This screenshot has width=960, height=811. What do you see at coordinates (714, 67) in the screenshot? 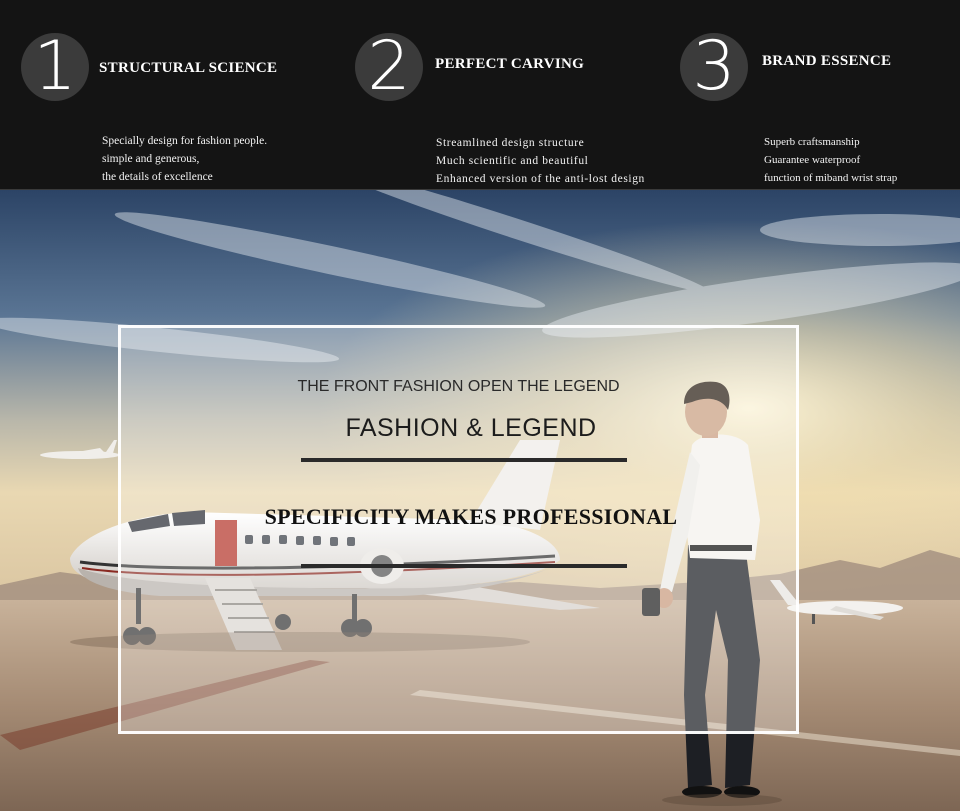
I see `feature-number-badge: 3` at bounding box center [714, 67].